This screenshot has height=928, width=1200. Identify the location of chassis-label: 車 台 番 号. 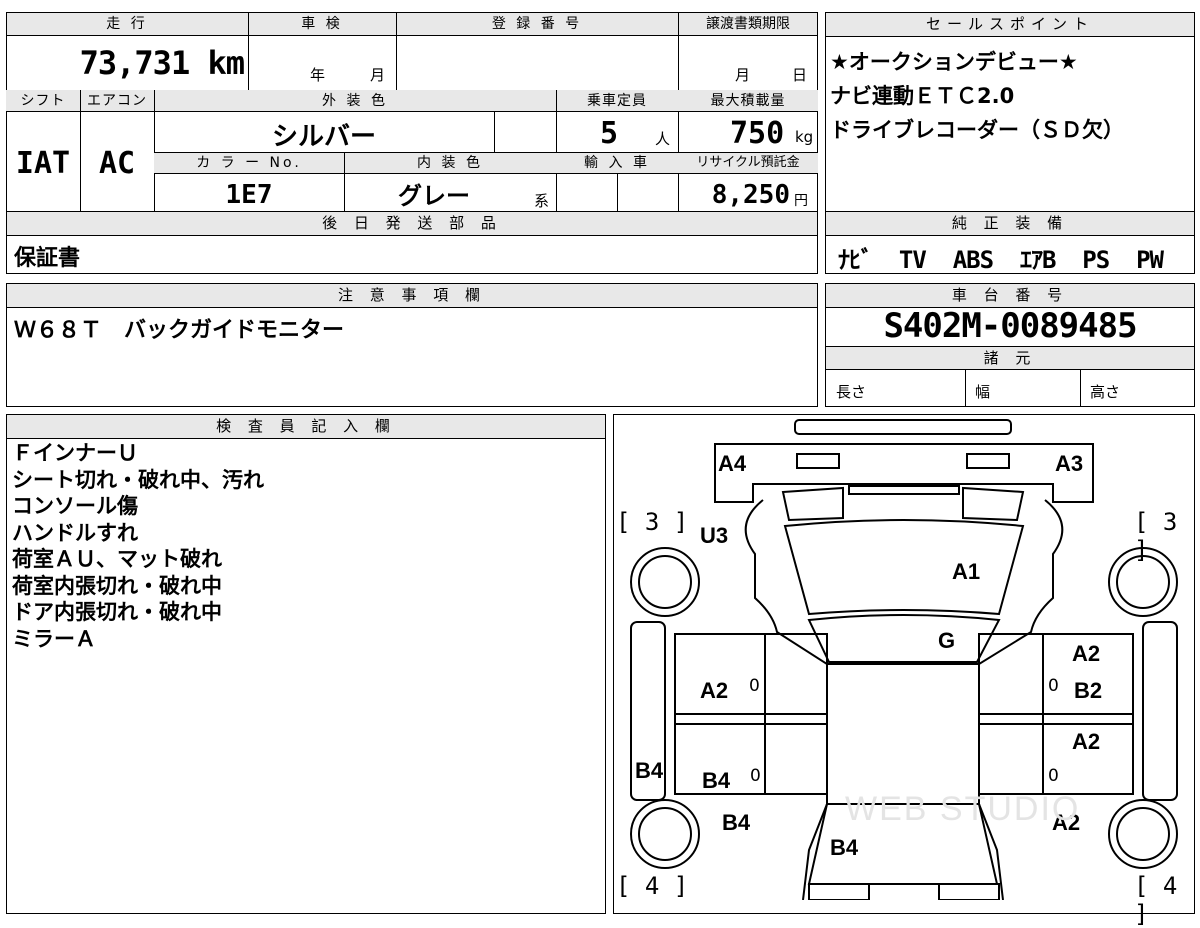
(1010, 296).